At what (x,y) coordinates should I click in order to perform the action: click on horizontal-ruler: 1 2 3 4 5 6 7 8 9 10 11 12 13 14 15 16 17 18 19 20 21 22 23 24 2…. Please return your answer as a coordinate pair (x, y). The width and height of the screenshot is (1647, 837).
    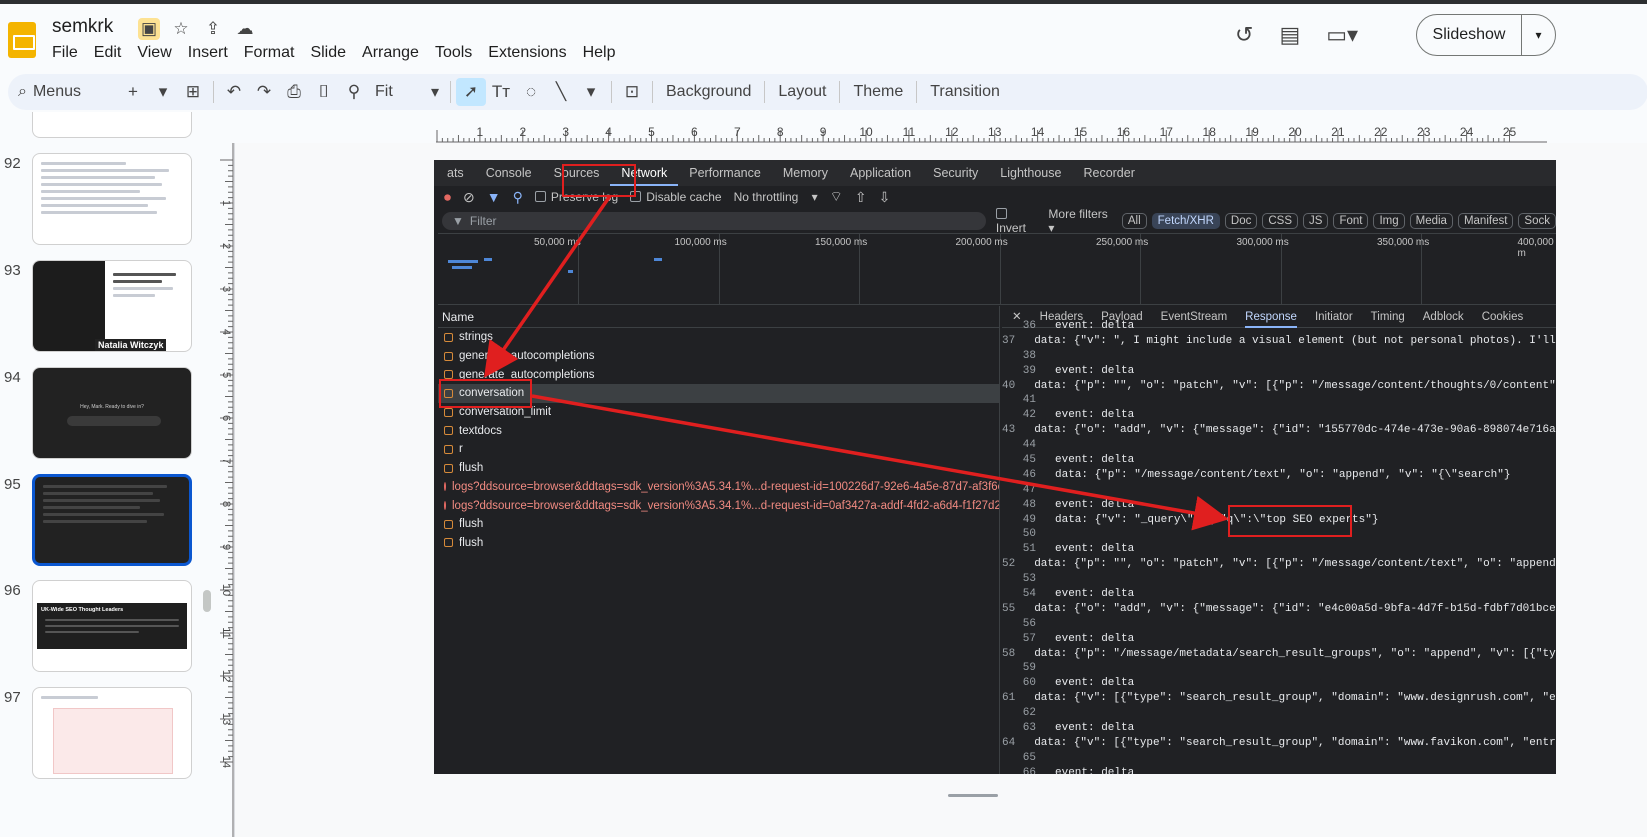
    Looking at the image, I should click on (991, 133).